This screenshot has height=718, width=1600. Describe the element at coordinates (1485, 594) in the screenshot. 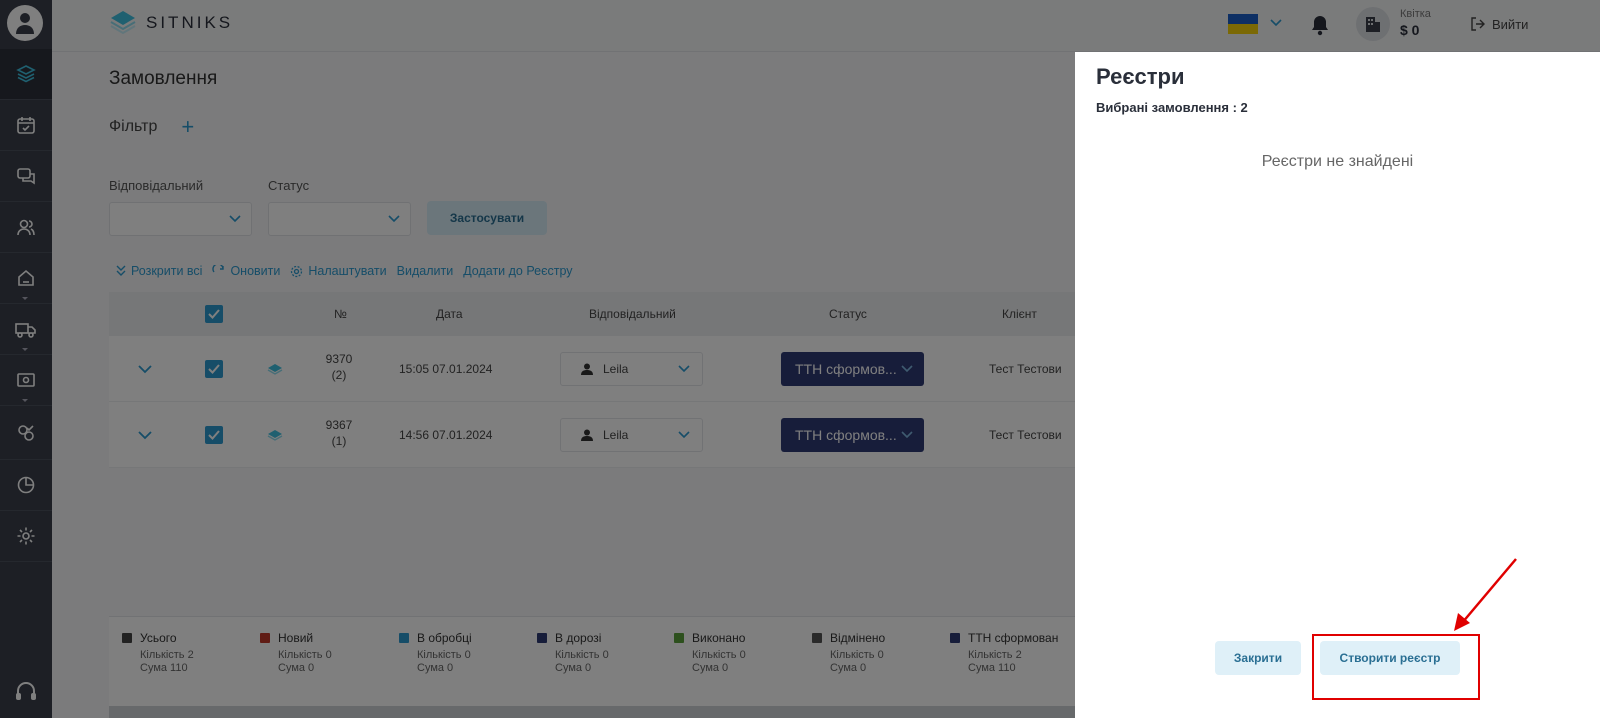

I see `annotation-arrow-icon` at that location.